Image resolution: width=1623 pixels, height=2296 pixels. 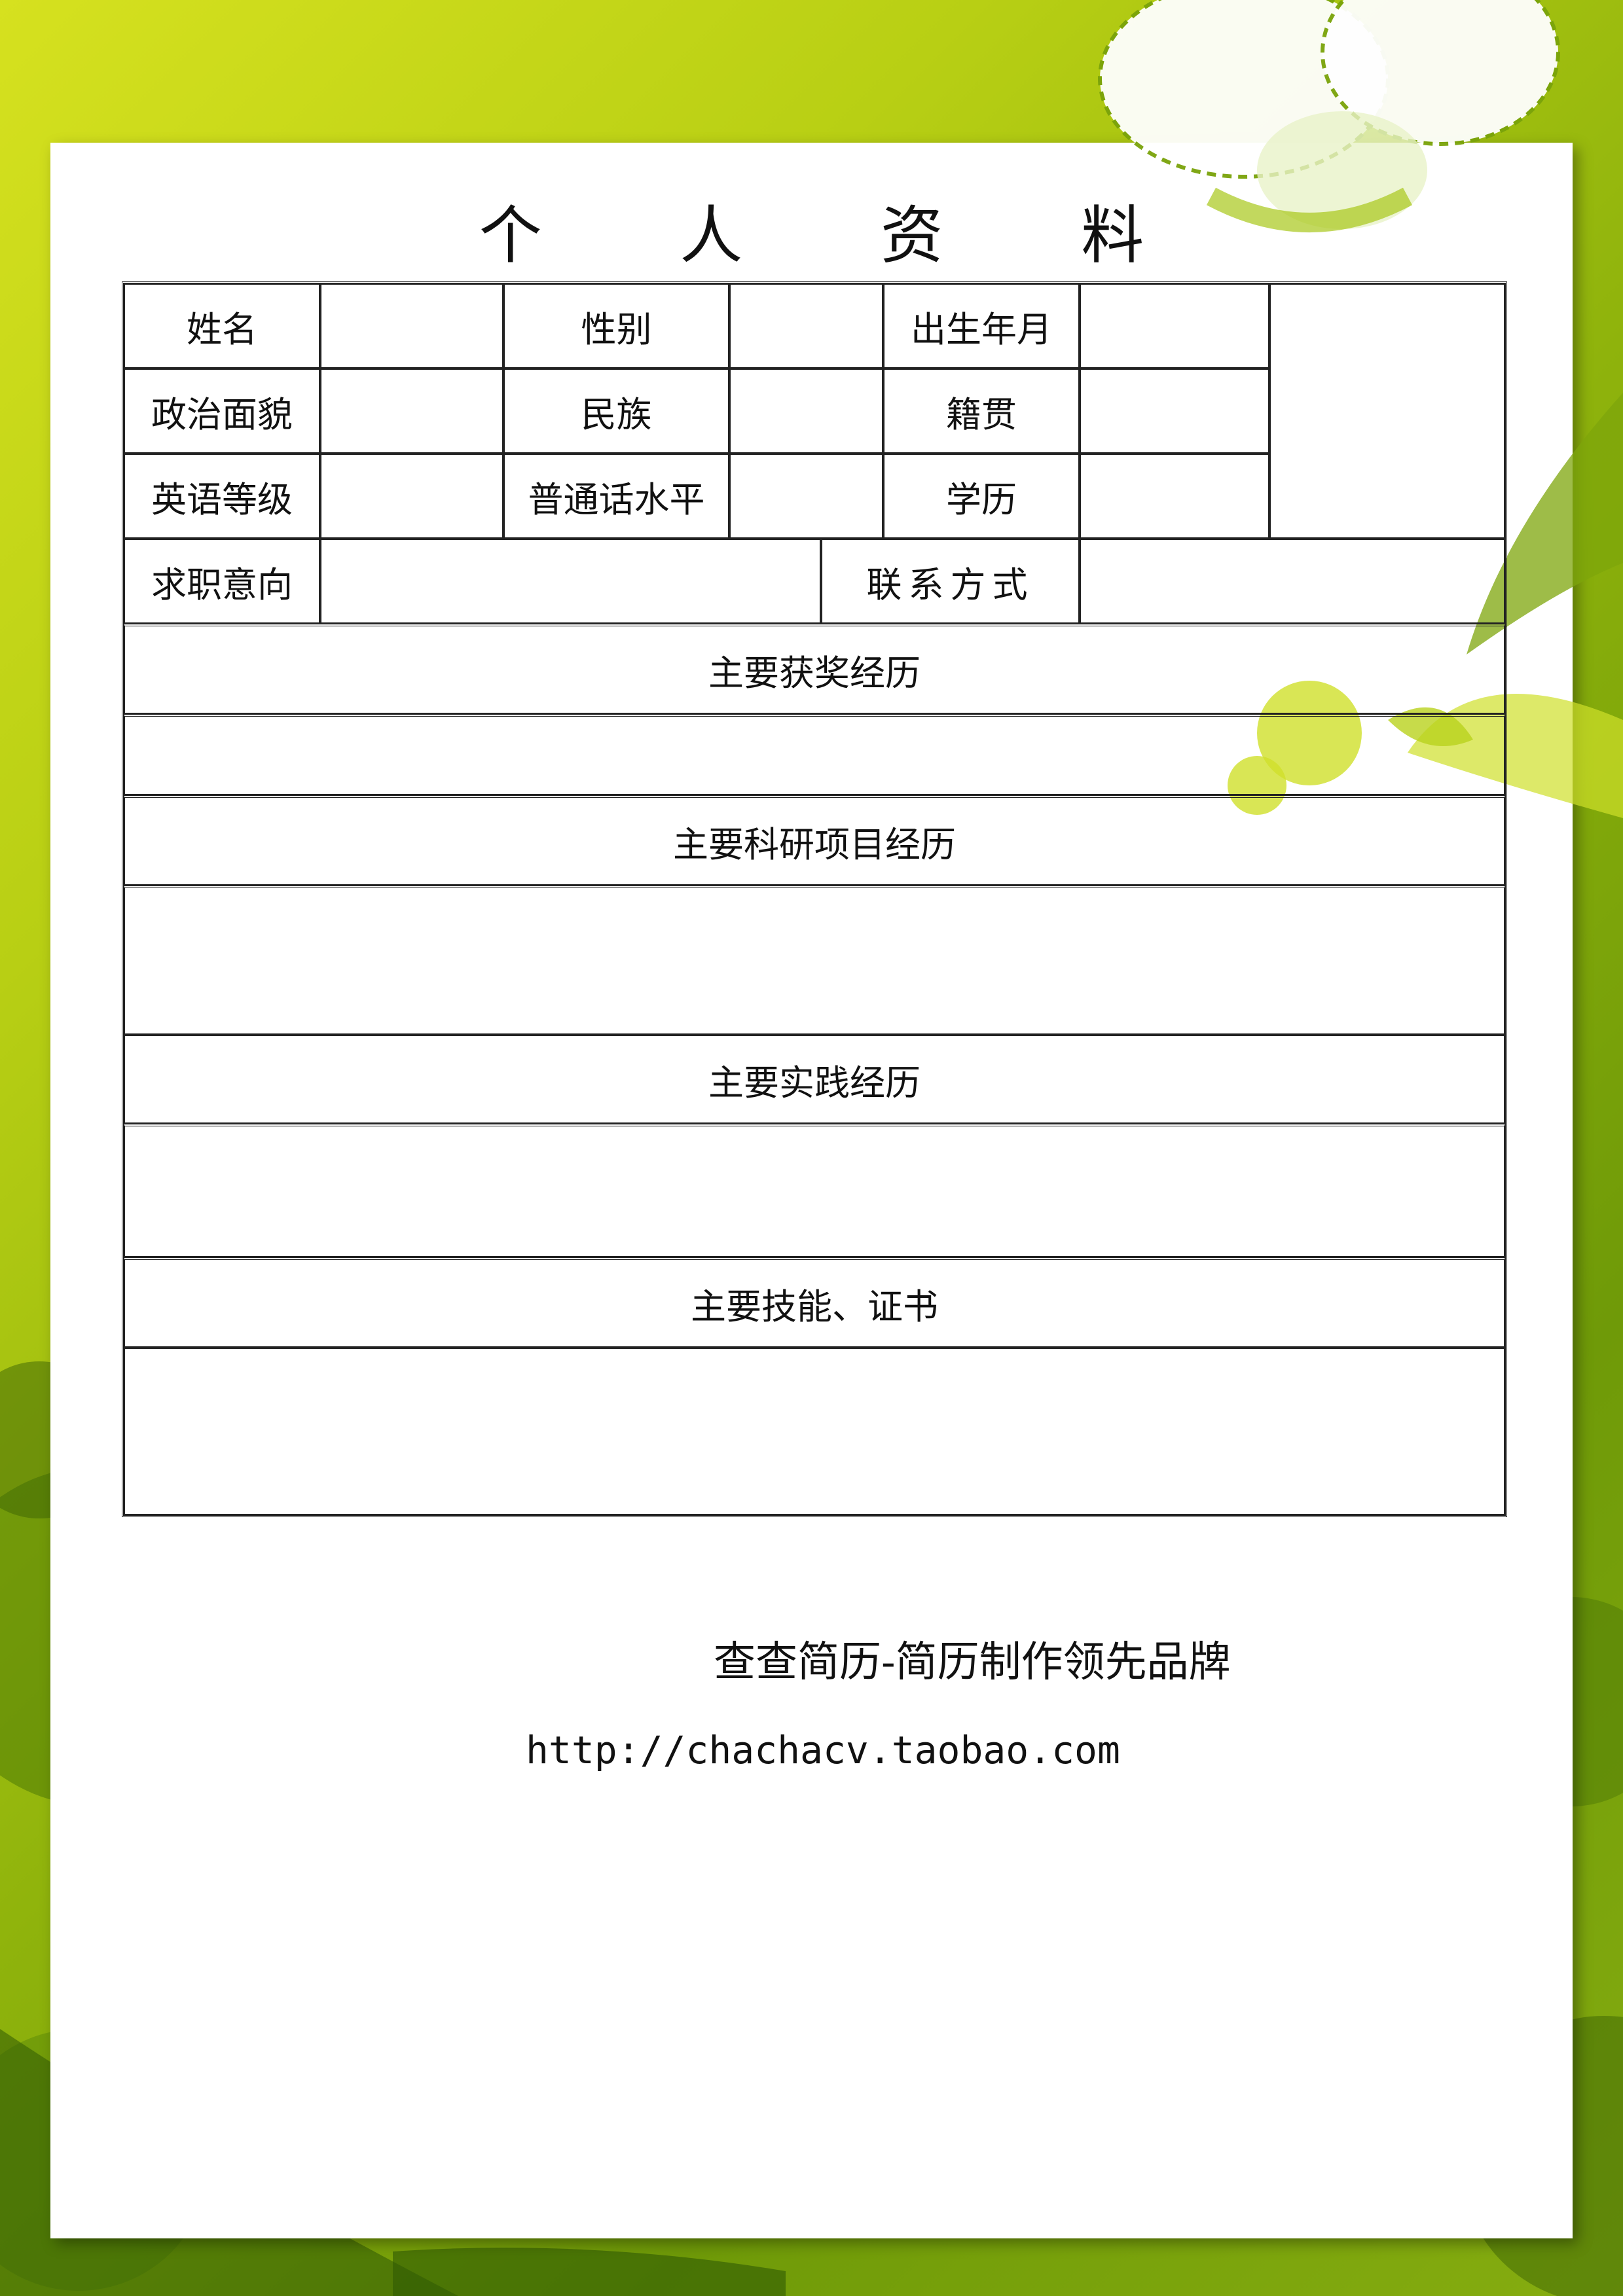 What do you see at coordinates (814, 669) in the screenshot?
I see `section-awards-header: 主要获奖经历` at bounding box center [814, 669].